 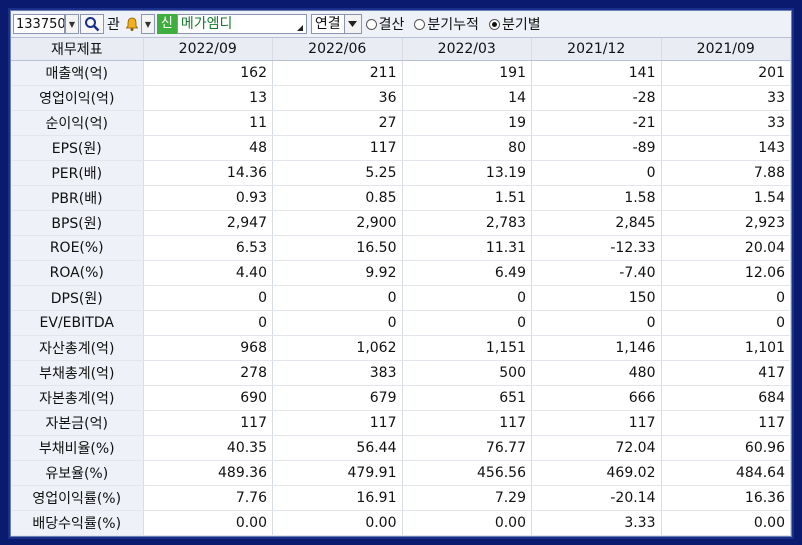 I want to click on period-header: 2022/06, so click(x=337, y=49).